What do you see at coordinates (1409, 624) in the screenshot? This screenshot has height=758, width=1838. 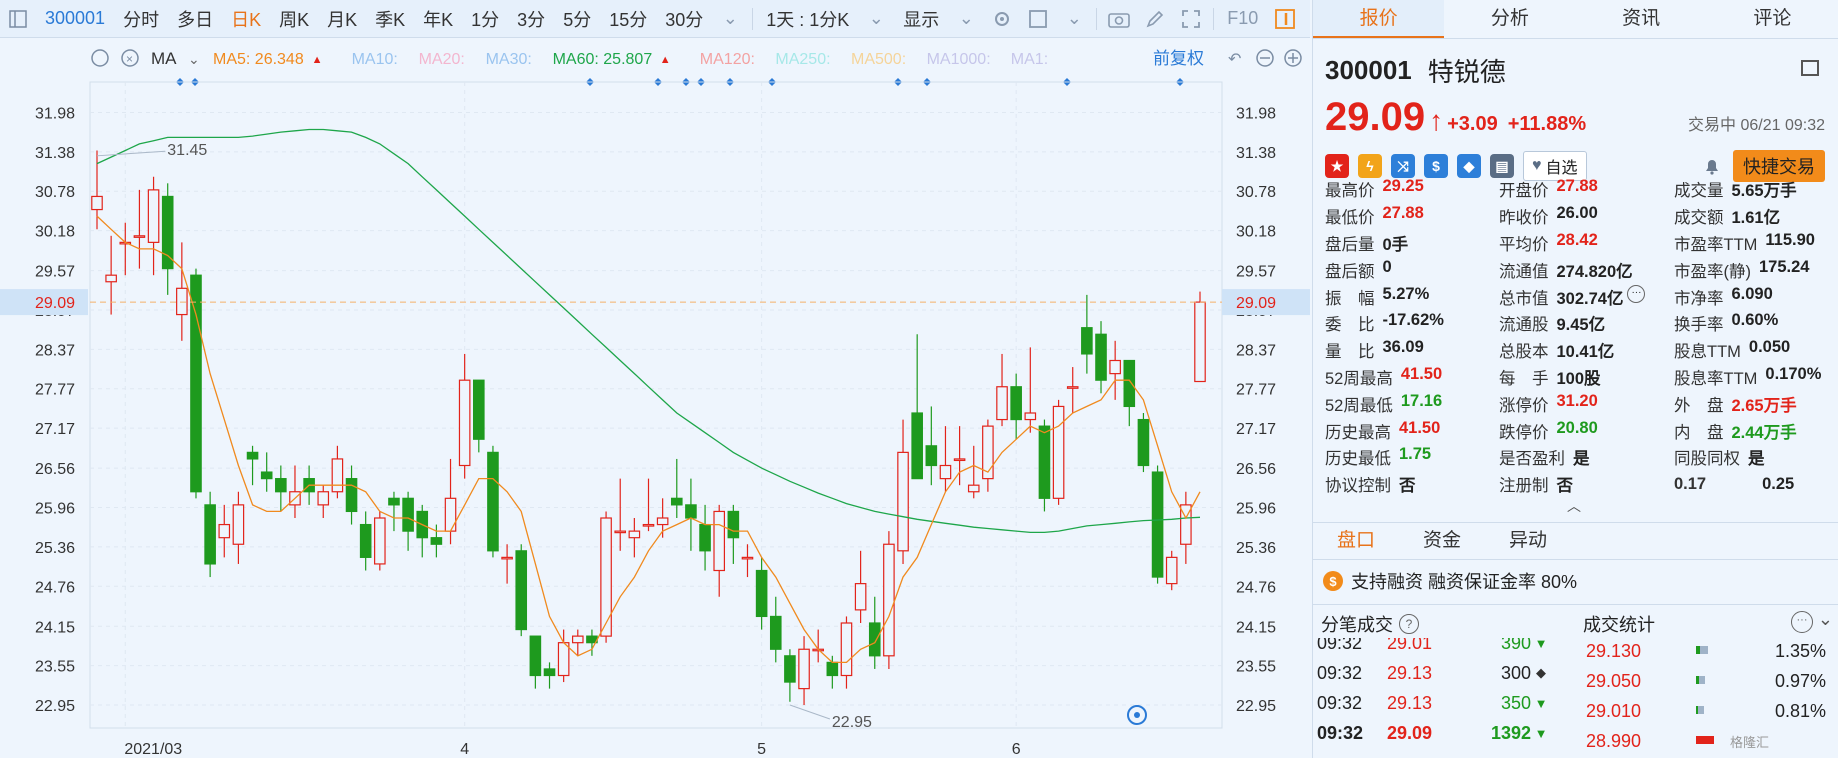 I see `help-icon: ?` at bounding box center [1409, 624].